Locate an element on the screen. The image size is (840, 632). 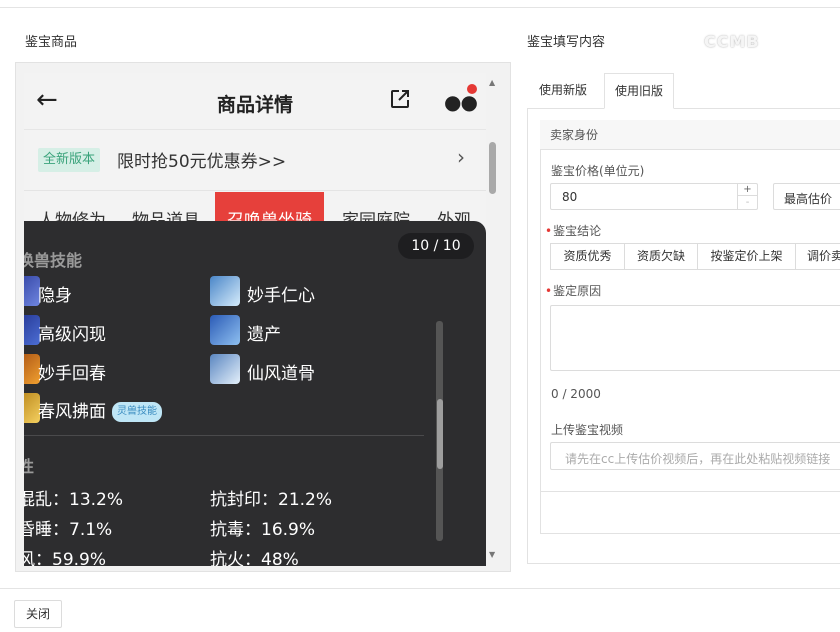
scroll-thumb is located at coordinates (492, 168).